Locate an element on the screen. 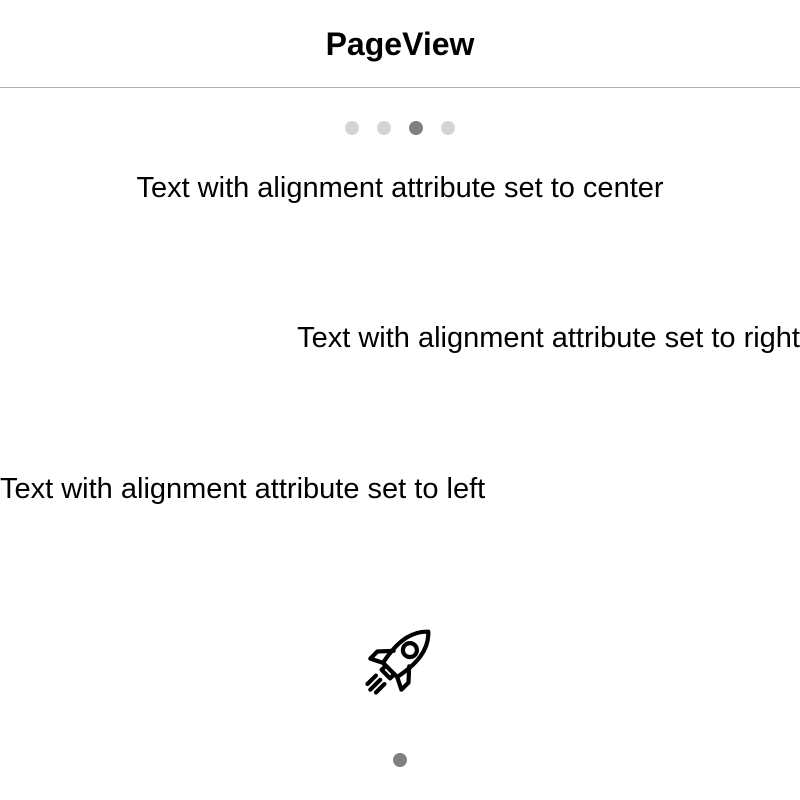 The height and width of the screenshot is (800, 800). page-title: PageView is located at coordinates (400, 44).